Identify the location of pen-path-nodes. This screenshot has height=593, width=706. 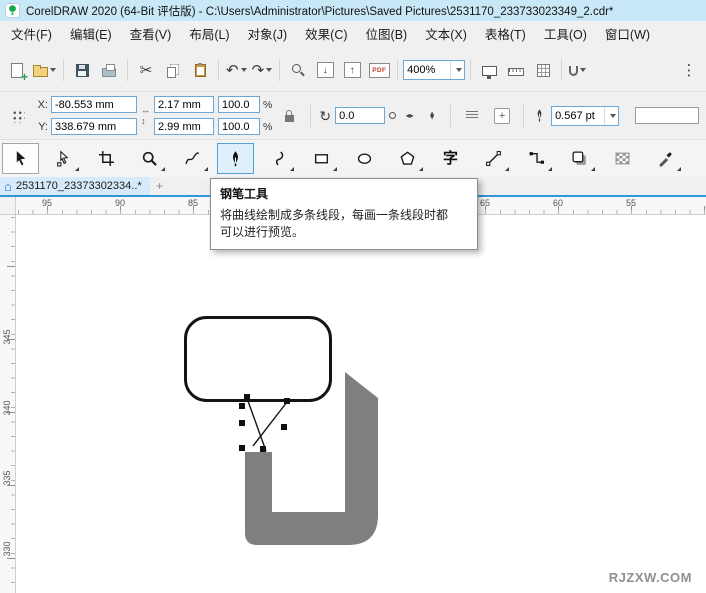
(264, 423).